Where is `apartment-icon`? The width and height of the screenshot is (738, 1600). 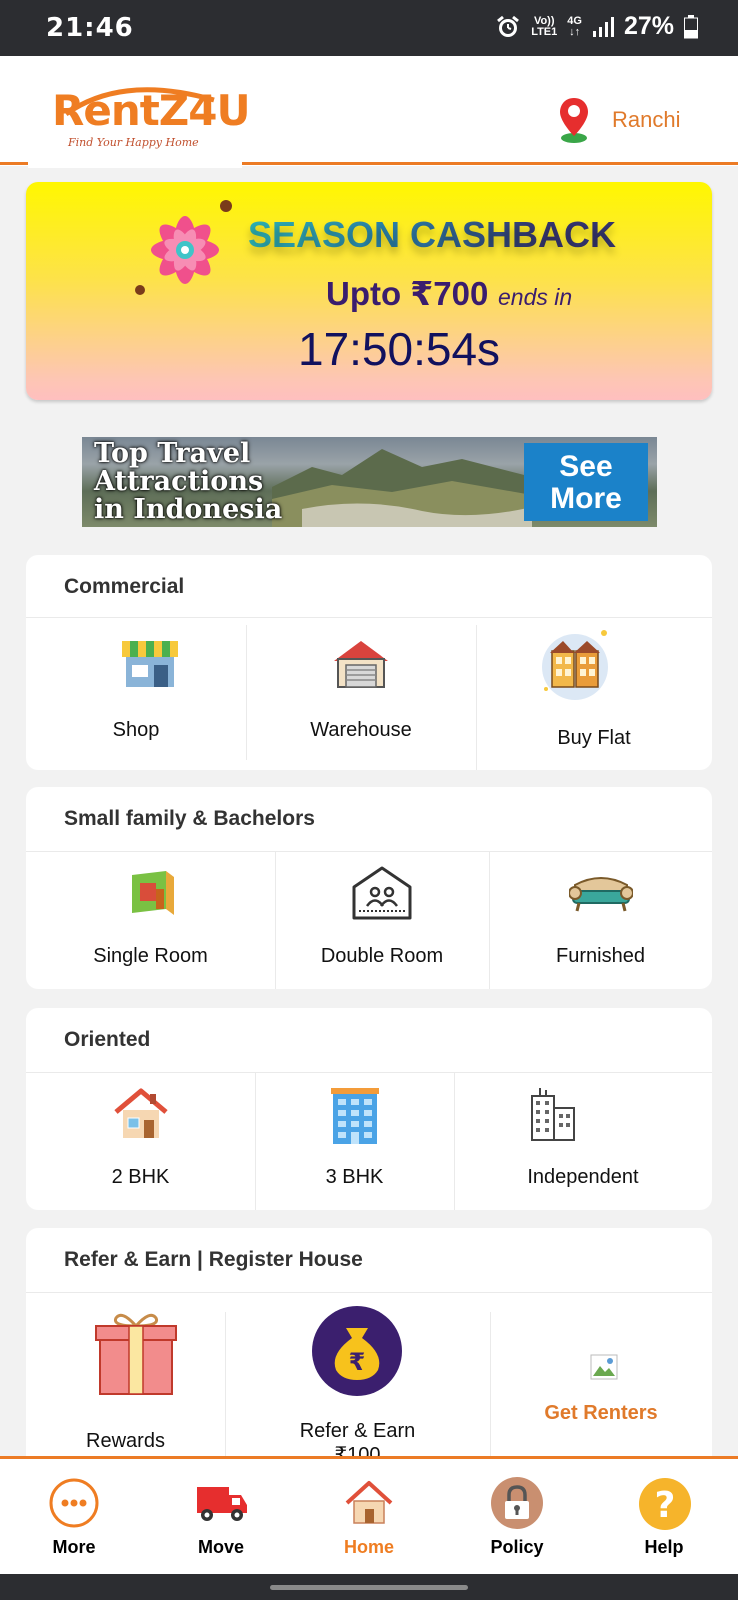 apartment-icon is located at coordinates (355, 1116).